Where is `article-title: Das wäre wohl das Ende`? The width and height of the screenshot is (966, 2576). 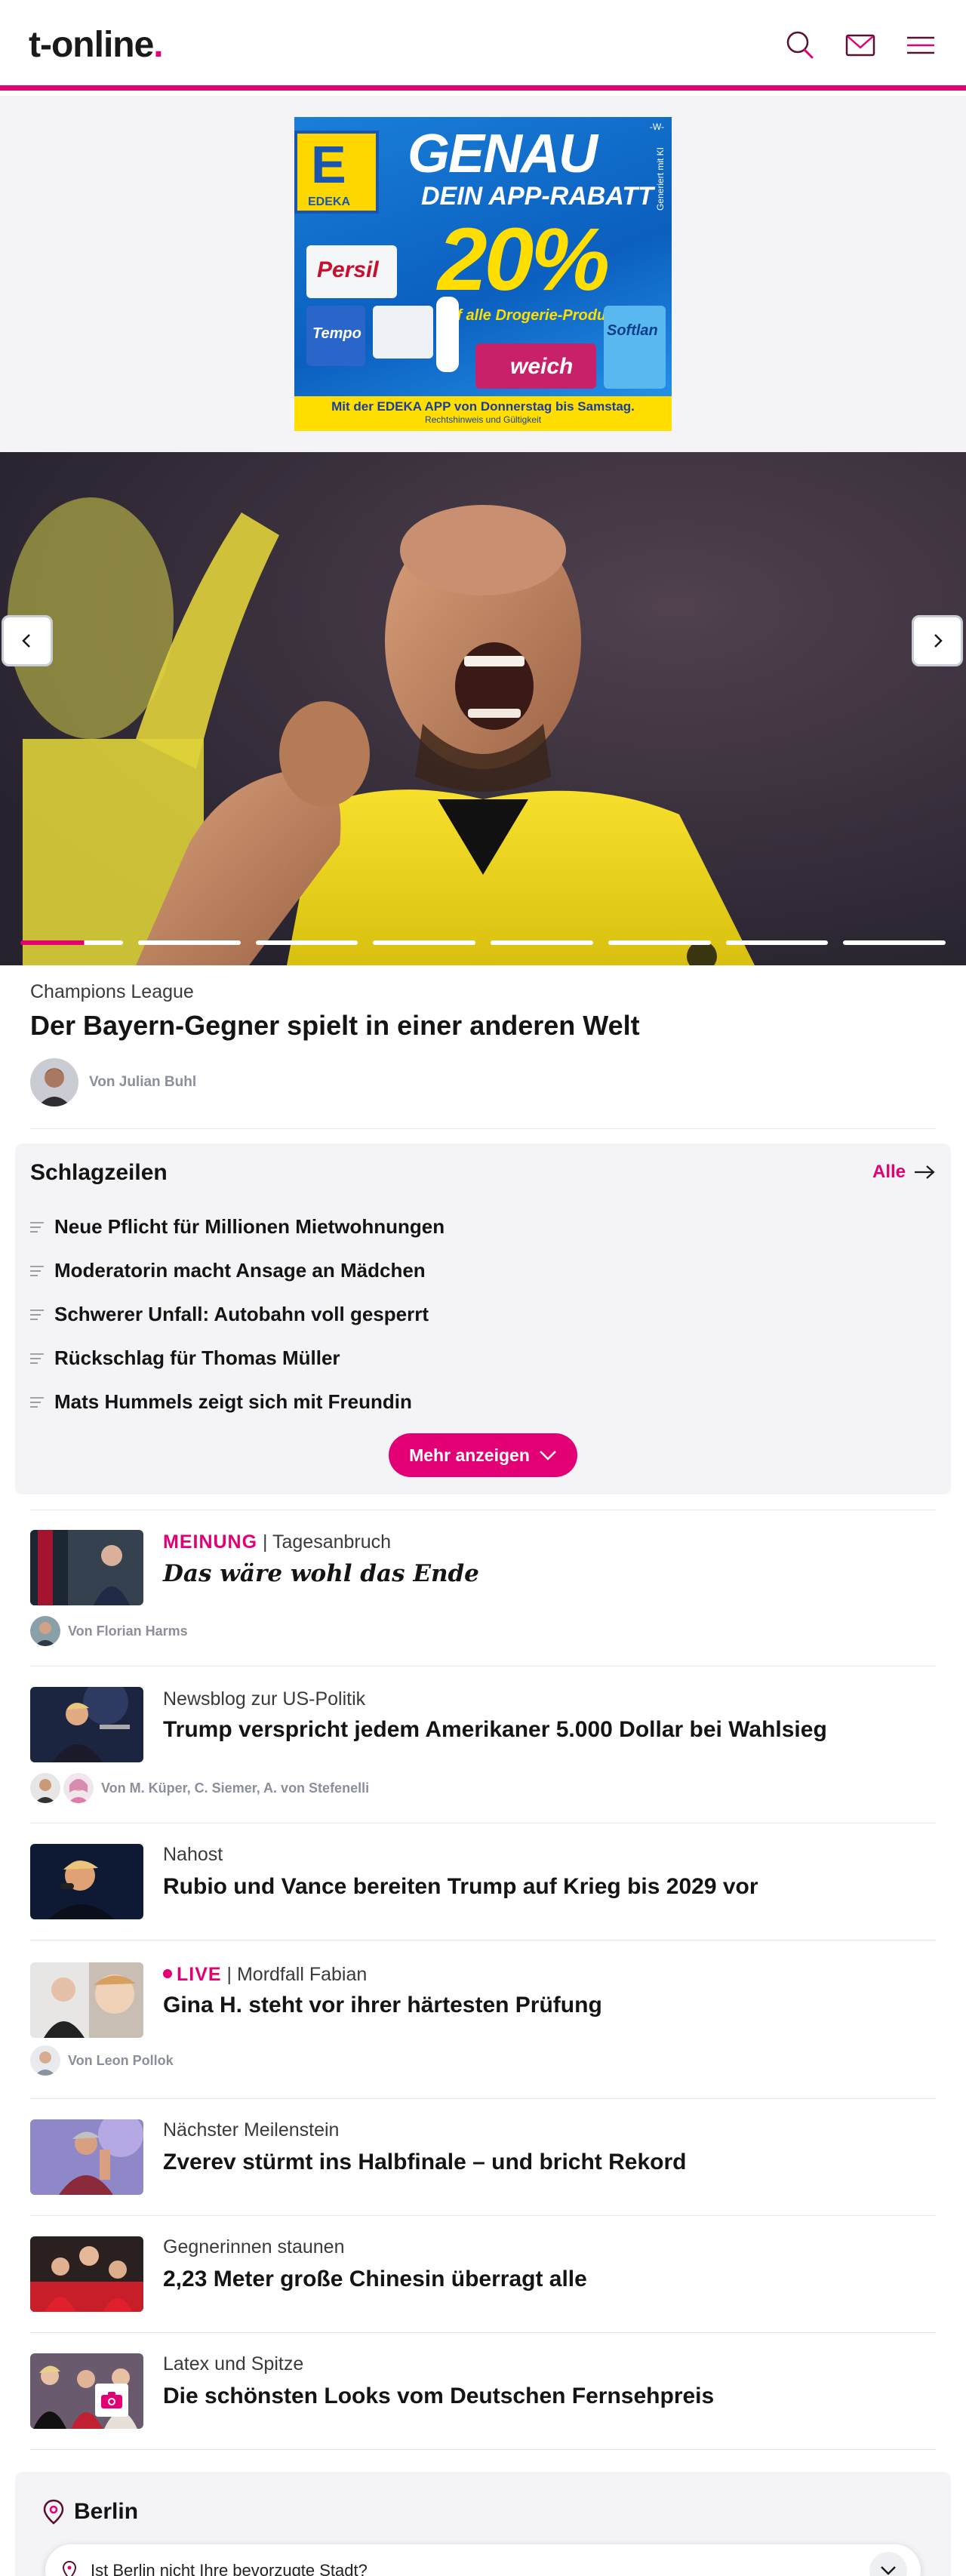
article-title: Das wäre wohl das Ende is located at coordinates (321, 1573).